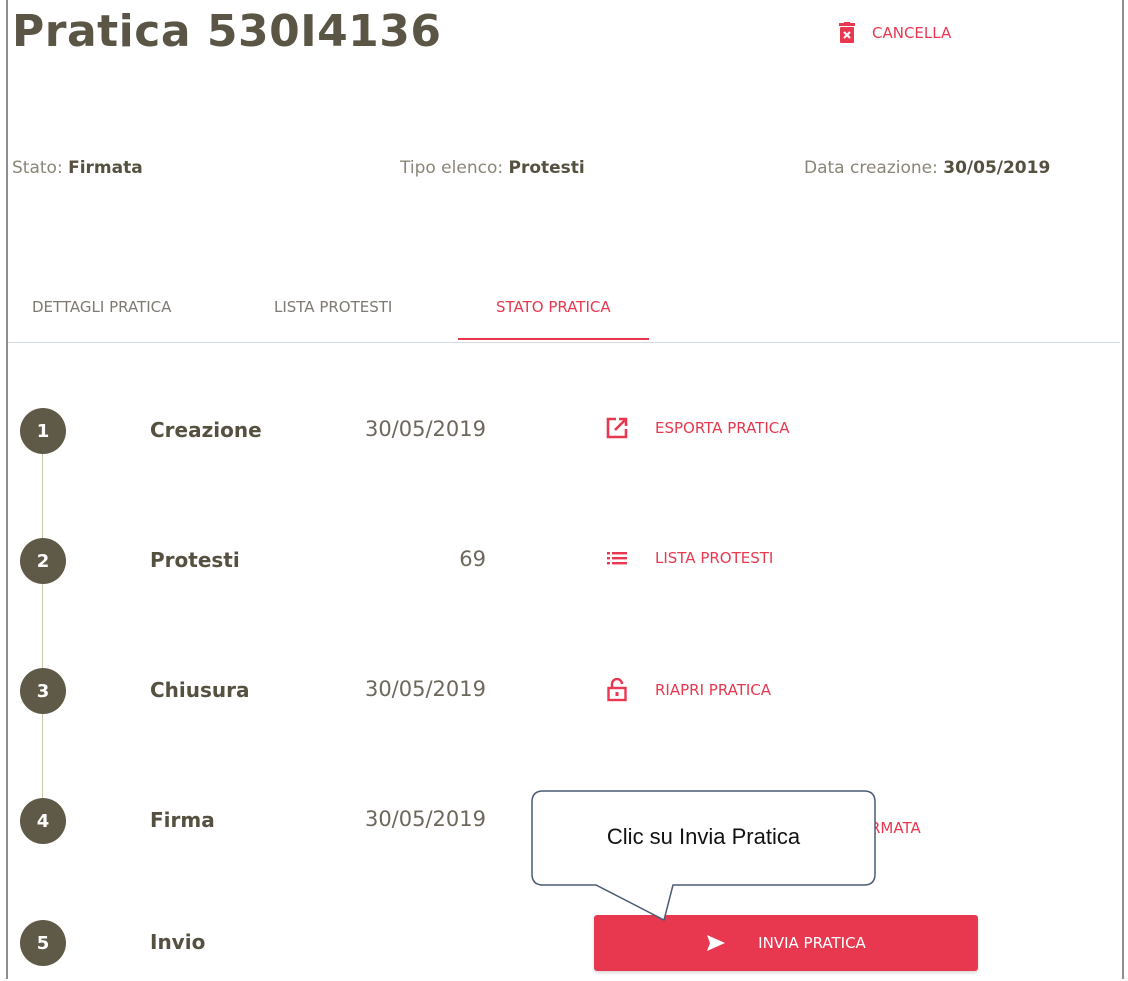 Image resolution: width=1128 pixels, height=981 pixels. I want to click on list-type-label: Tipo elenco:, so click(452, 168).